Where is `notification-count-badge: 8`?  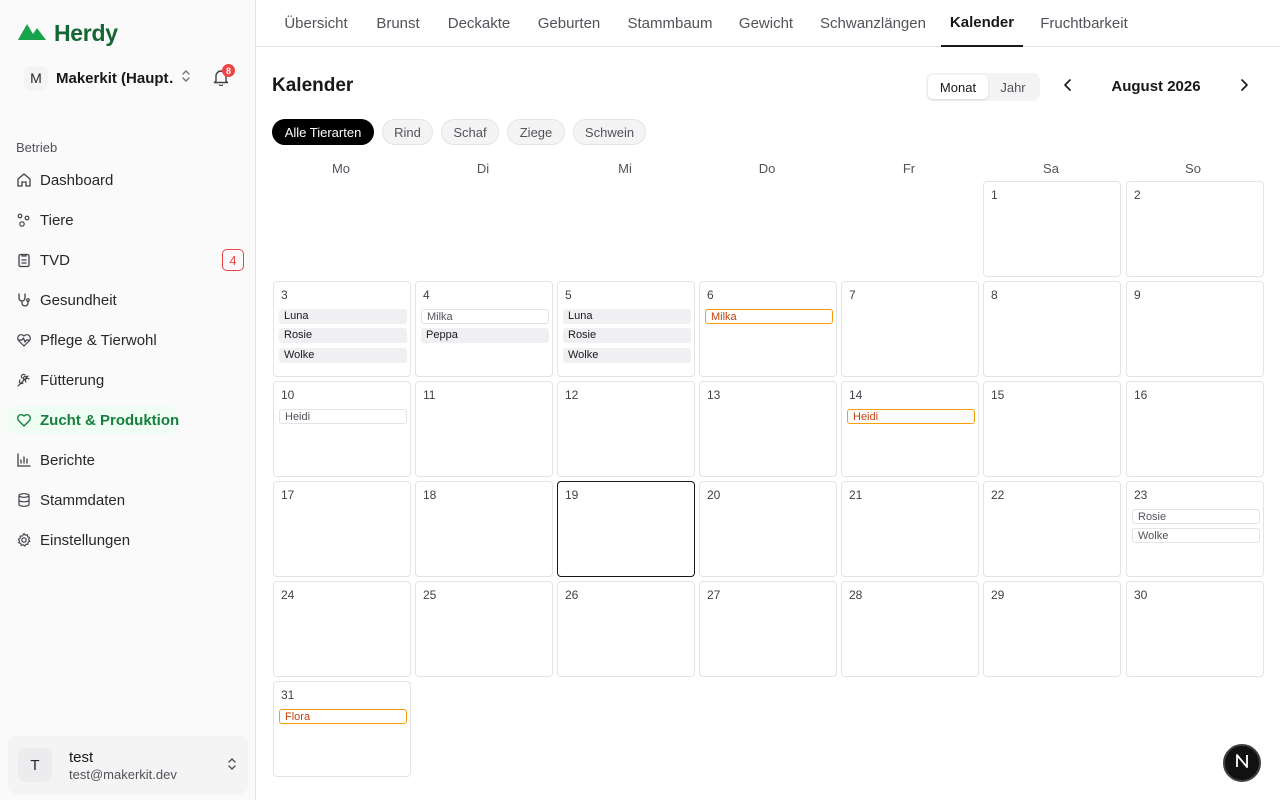 notification-count-badge: 8 is located at coordinates (228, 70).